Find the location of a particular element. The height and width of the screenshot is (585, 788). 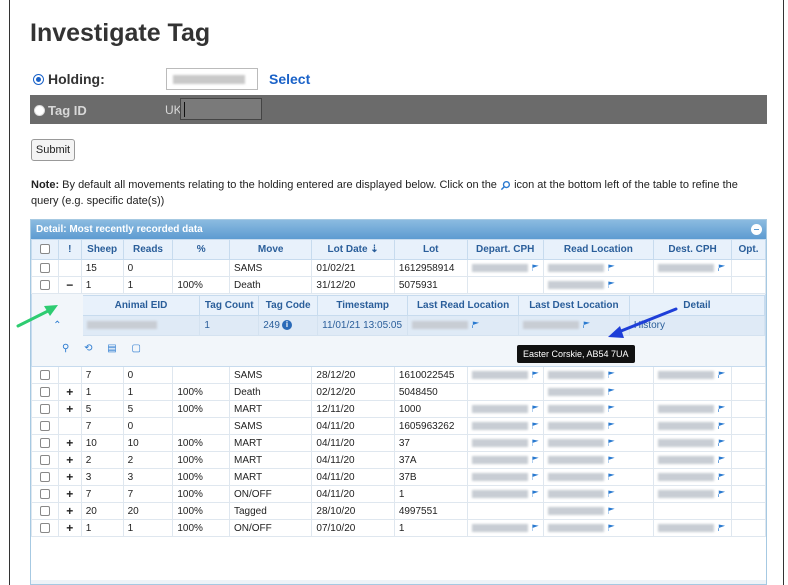

collapse-row-icon: − is located at coordinates (69, 285).